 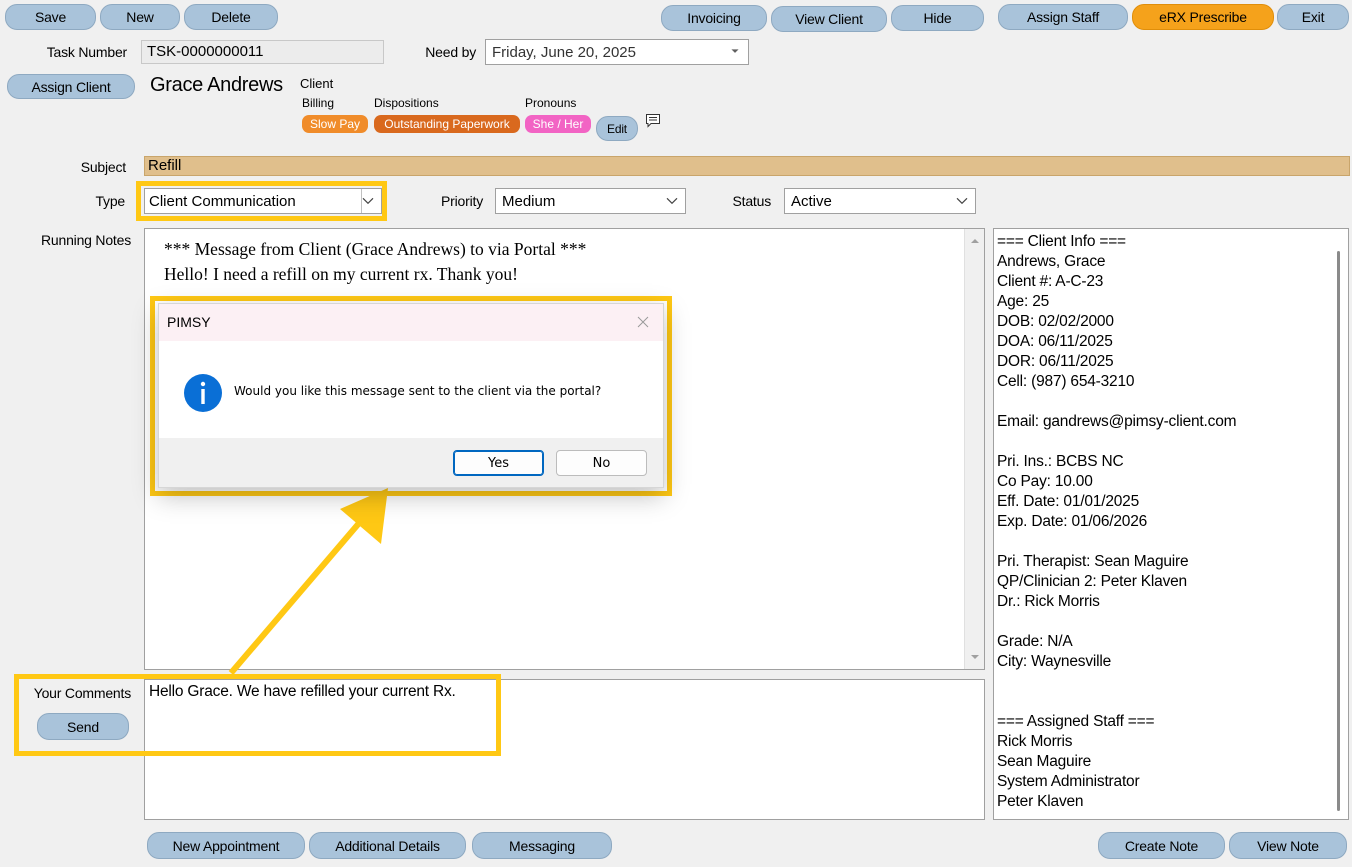 I want to click on assign-staff-button: Assign Staff, so click(x=1063, y=17).